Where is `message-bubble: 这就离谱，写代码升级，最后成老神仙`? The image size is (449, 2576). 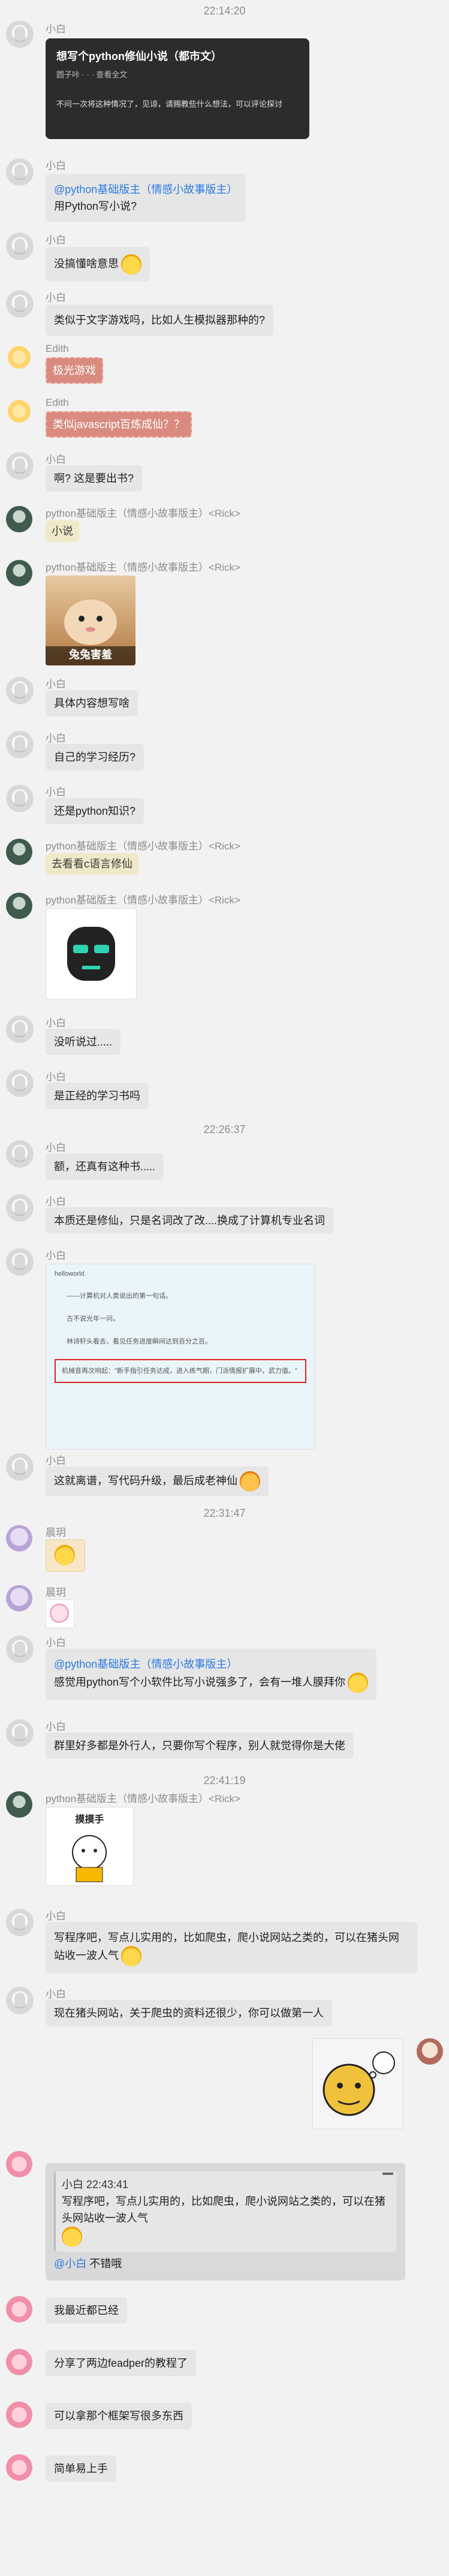
message-bubble: 这就离谱，写代码升级，最后成老神仙 is located at coordinates (157, 1481).